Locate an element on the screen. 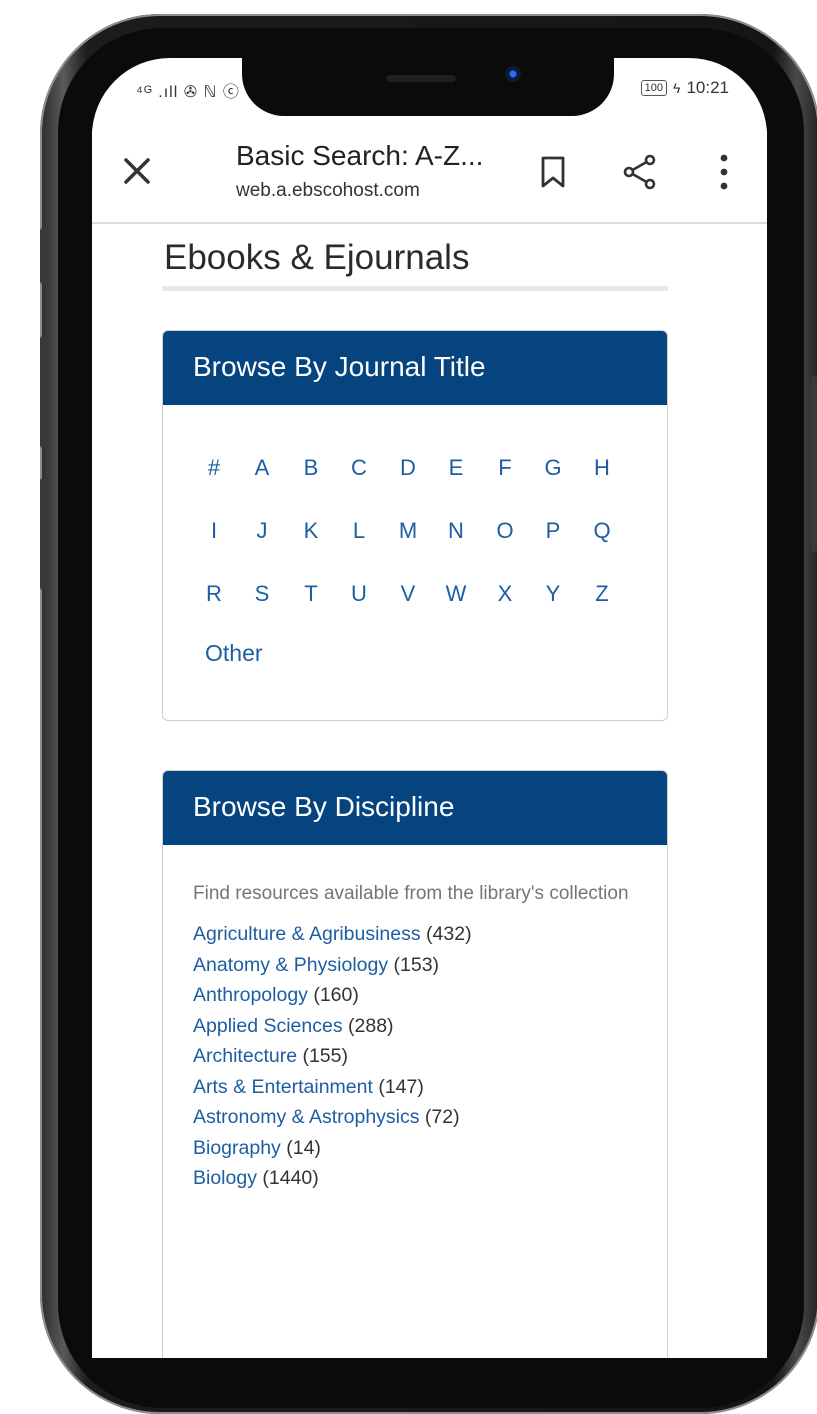  az-link-s: S is located at coordinates (262, 594).